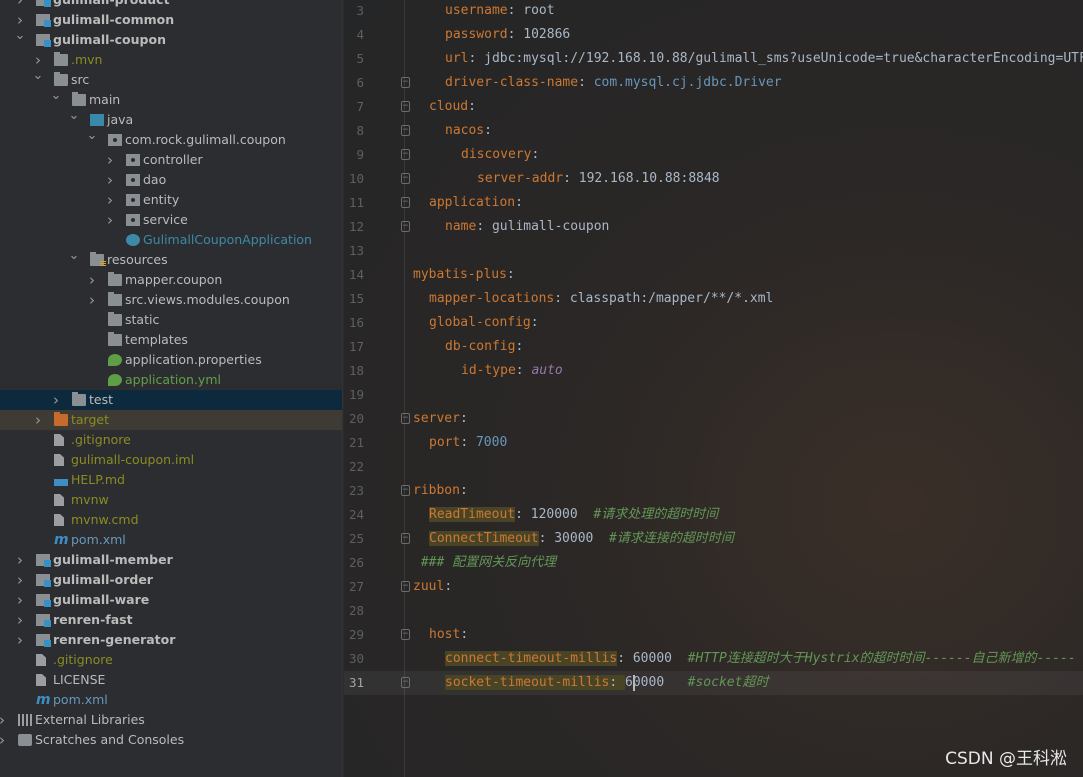 The width and height of the screenshot is (1083, 777). What do you see at coordinates (171, 119) in the screenshot?
I see `tree-item: ⌄ java` at bounding box center [171, 119].